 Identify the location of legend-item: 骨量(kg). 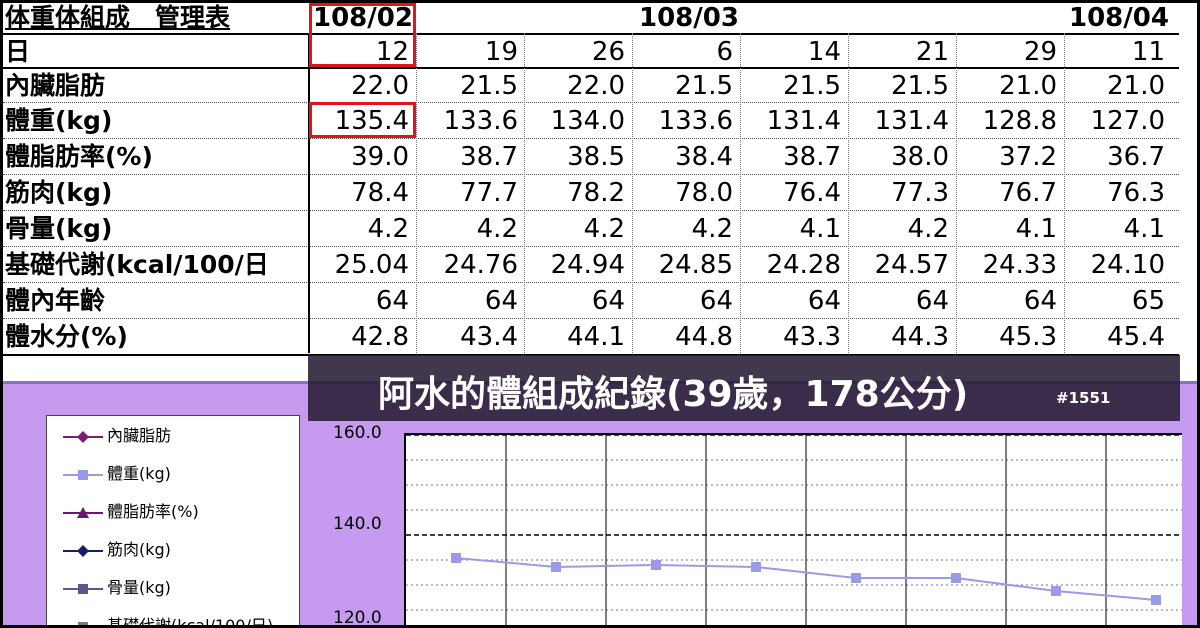
(116, 588).